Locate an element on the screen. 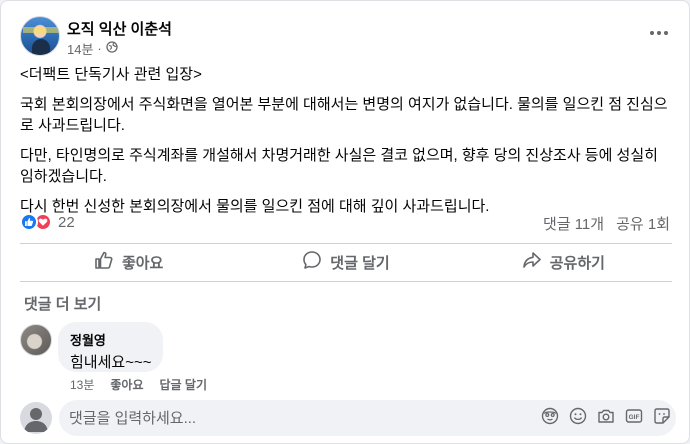 The width and height of the screenshot is (690, 444). comment-bubble: 정월영 힘내세요~~~ is located at coordinates (111, 347).